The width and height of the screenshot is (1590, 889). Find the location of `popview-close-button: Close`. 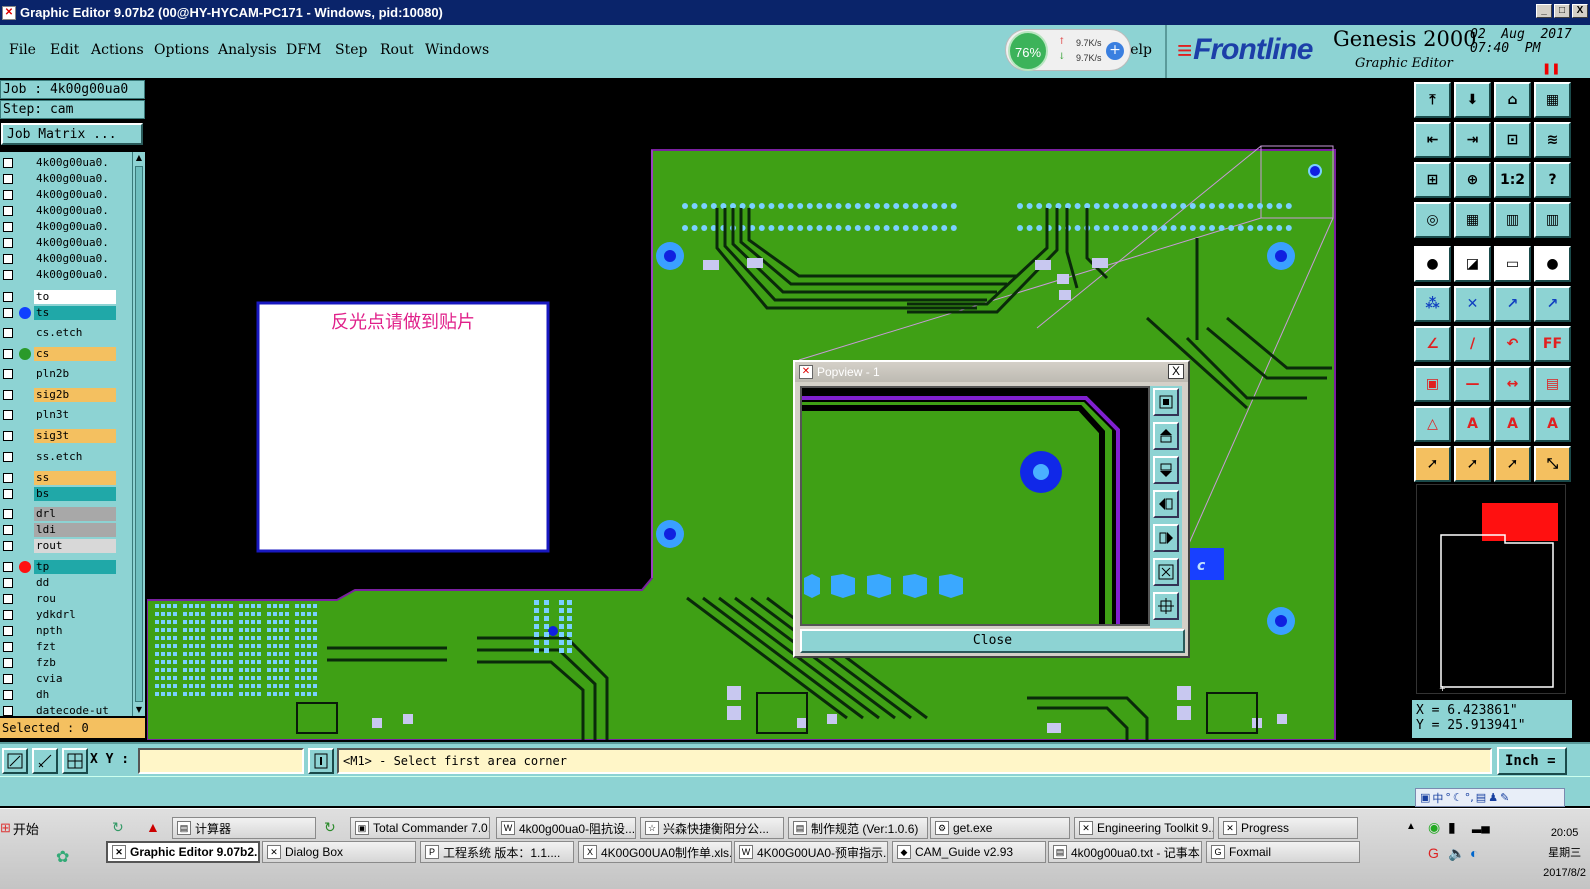

popview-close-button: Close is located at coordinates (992, 641).